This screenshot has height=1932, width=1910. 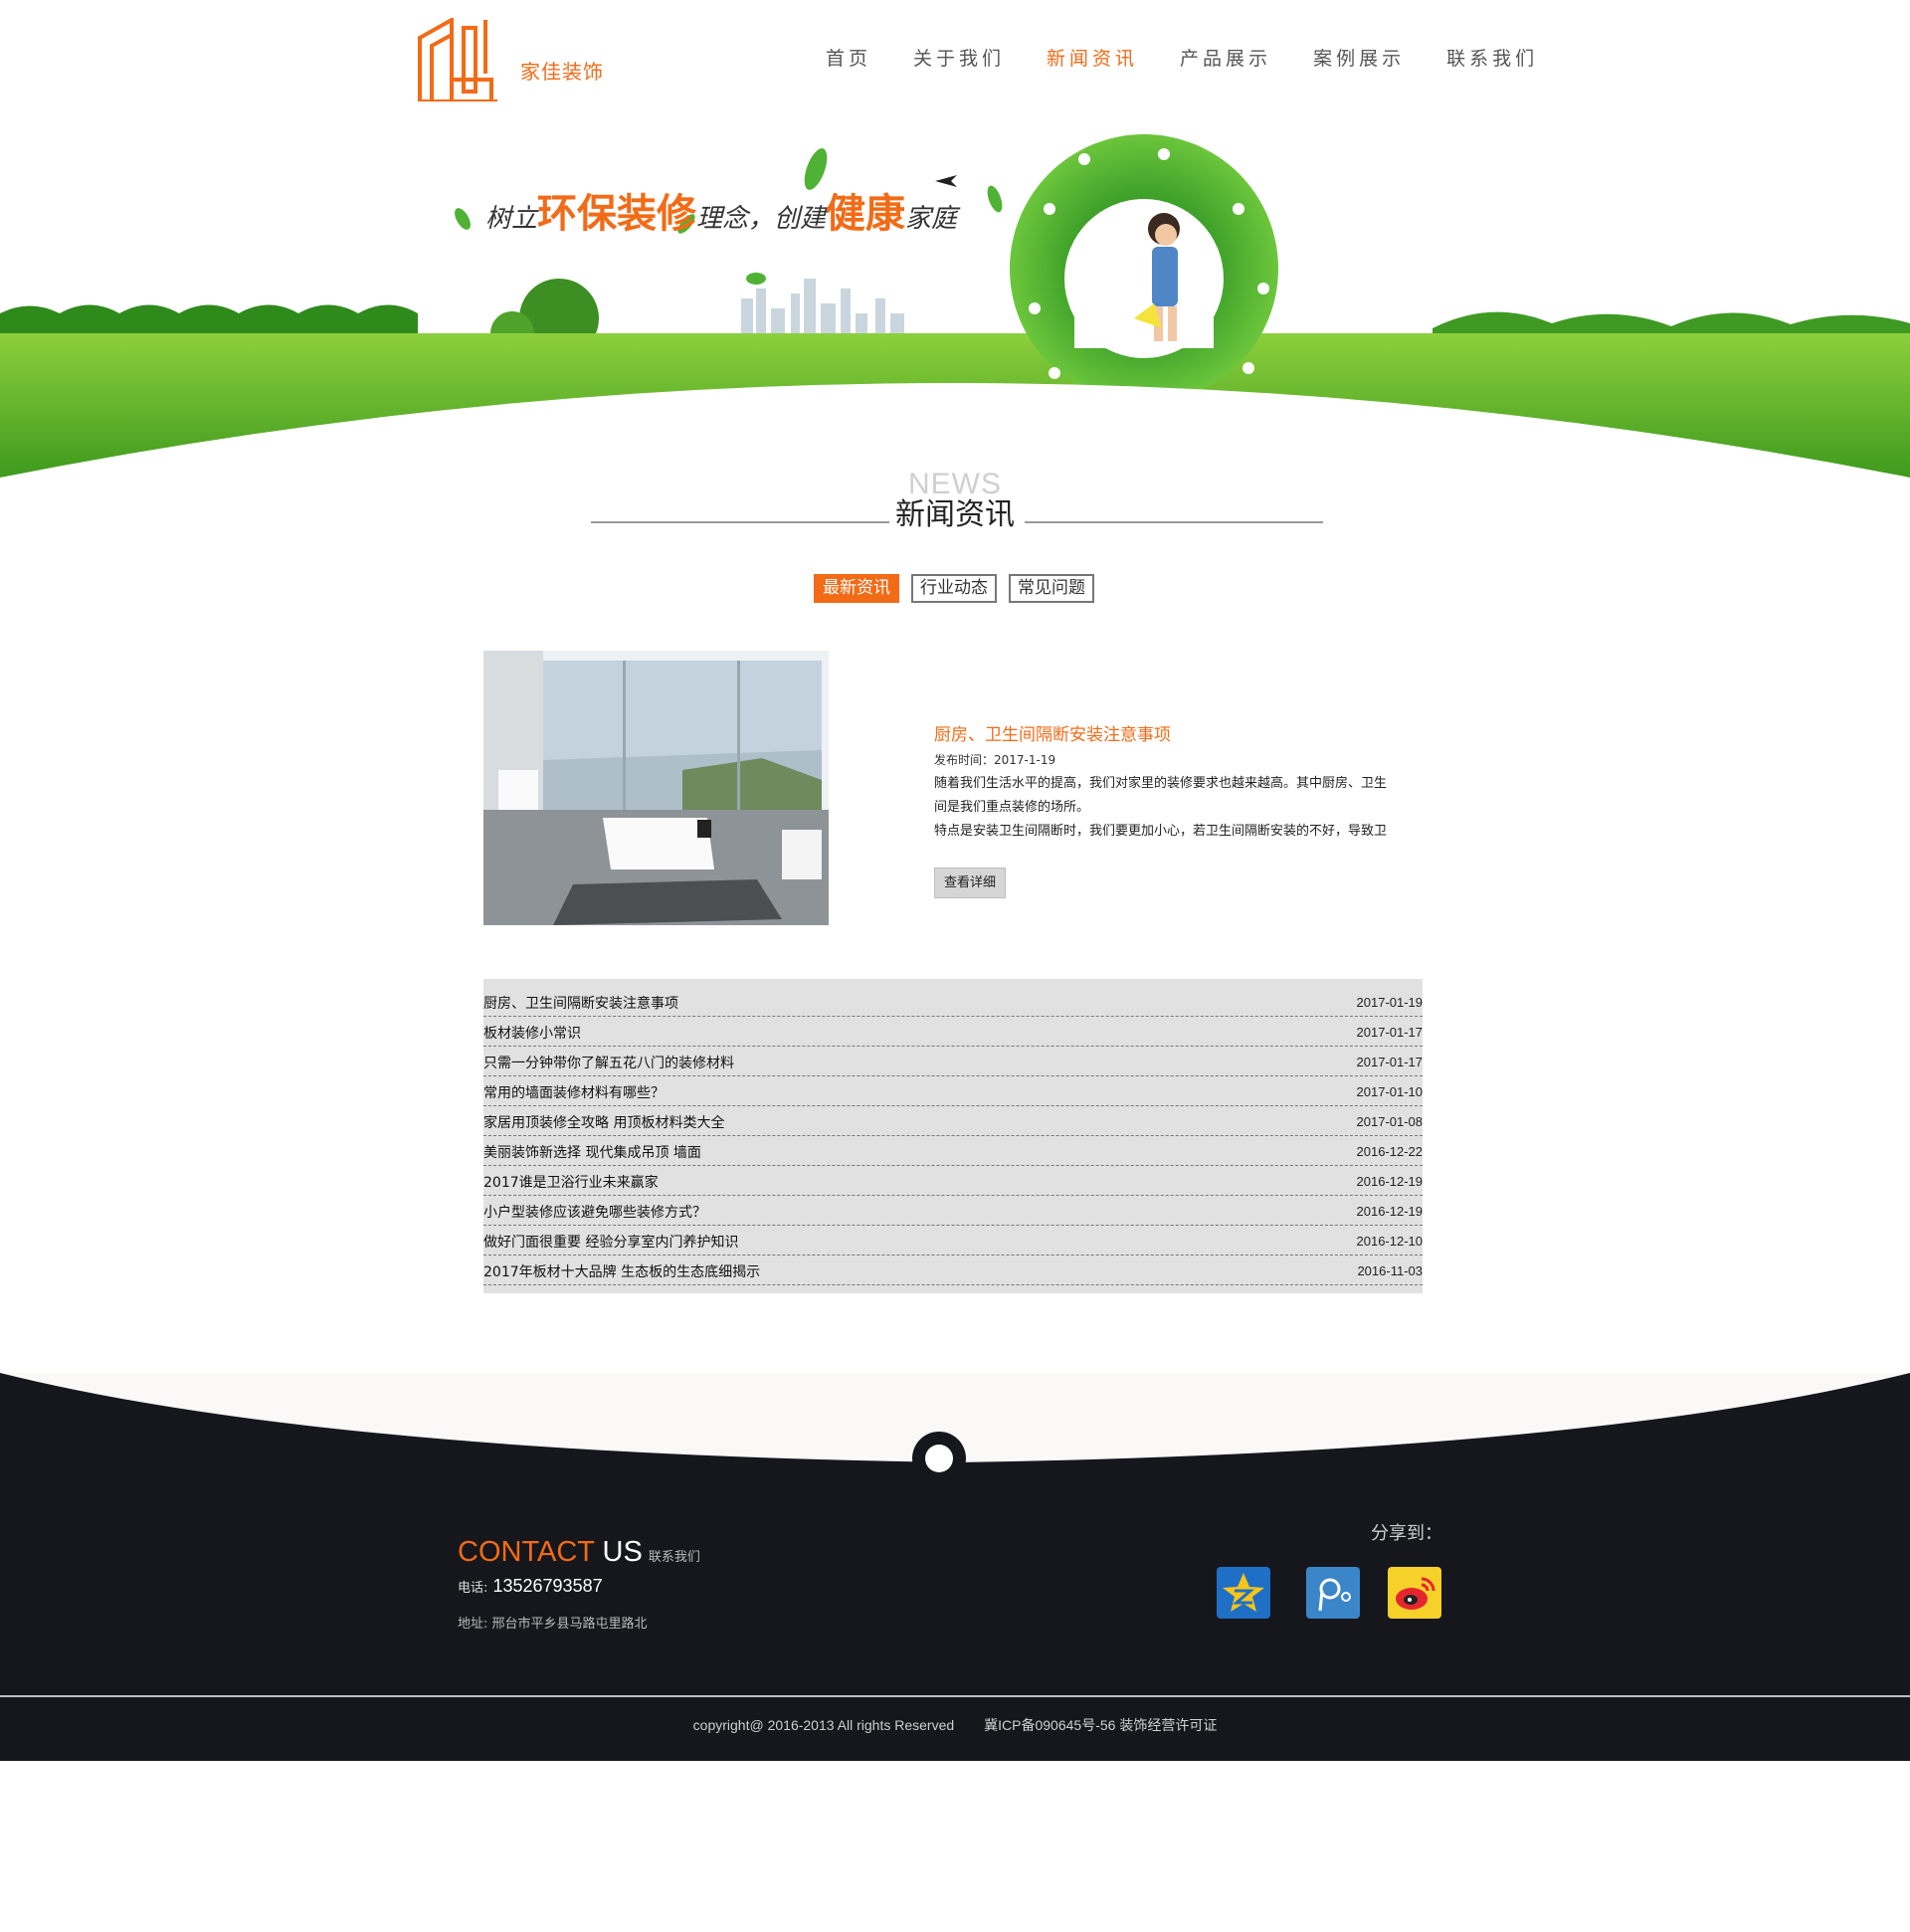 What do you see at coordinates (617, 214) in the screenshot?
I see `slogan-highlight-1: 环保装修` at bounding box center [617, 214].